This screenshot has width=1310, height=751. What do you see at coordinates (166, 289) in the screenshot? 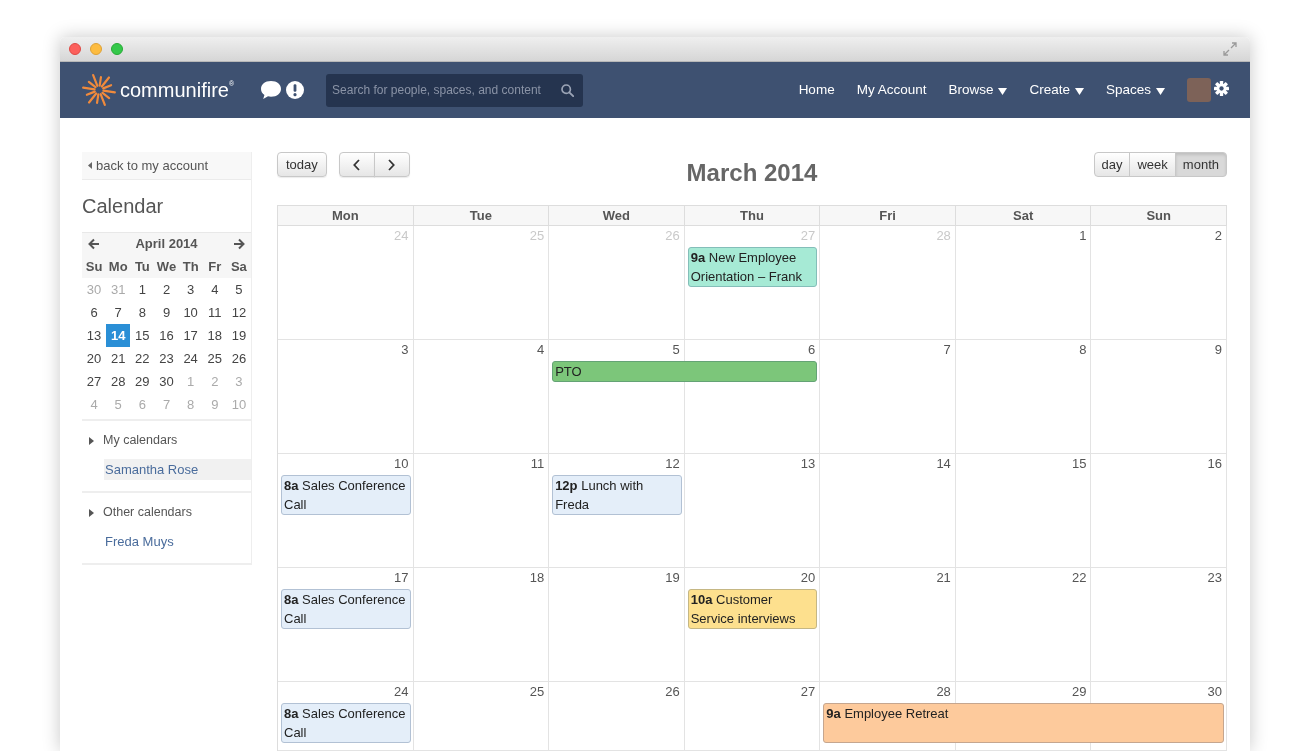
I see `mini-calendar-date: 2` at bounding box center [166, 289].